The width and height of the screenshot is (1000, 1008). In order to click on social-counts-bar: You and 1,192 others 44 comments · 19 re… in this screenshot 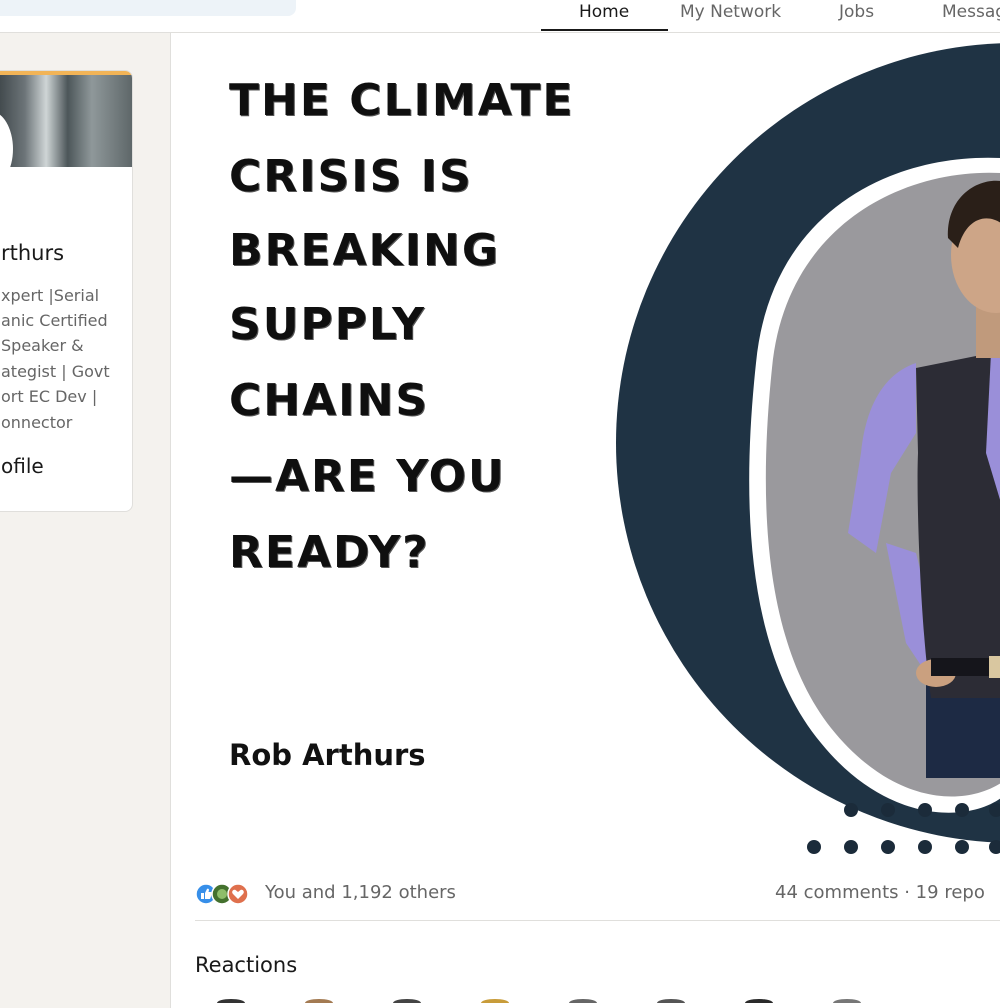, I will do `click(585, 894)`.